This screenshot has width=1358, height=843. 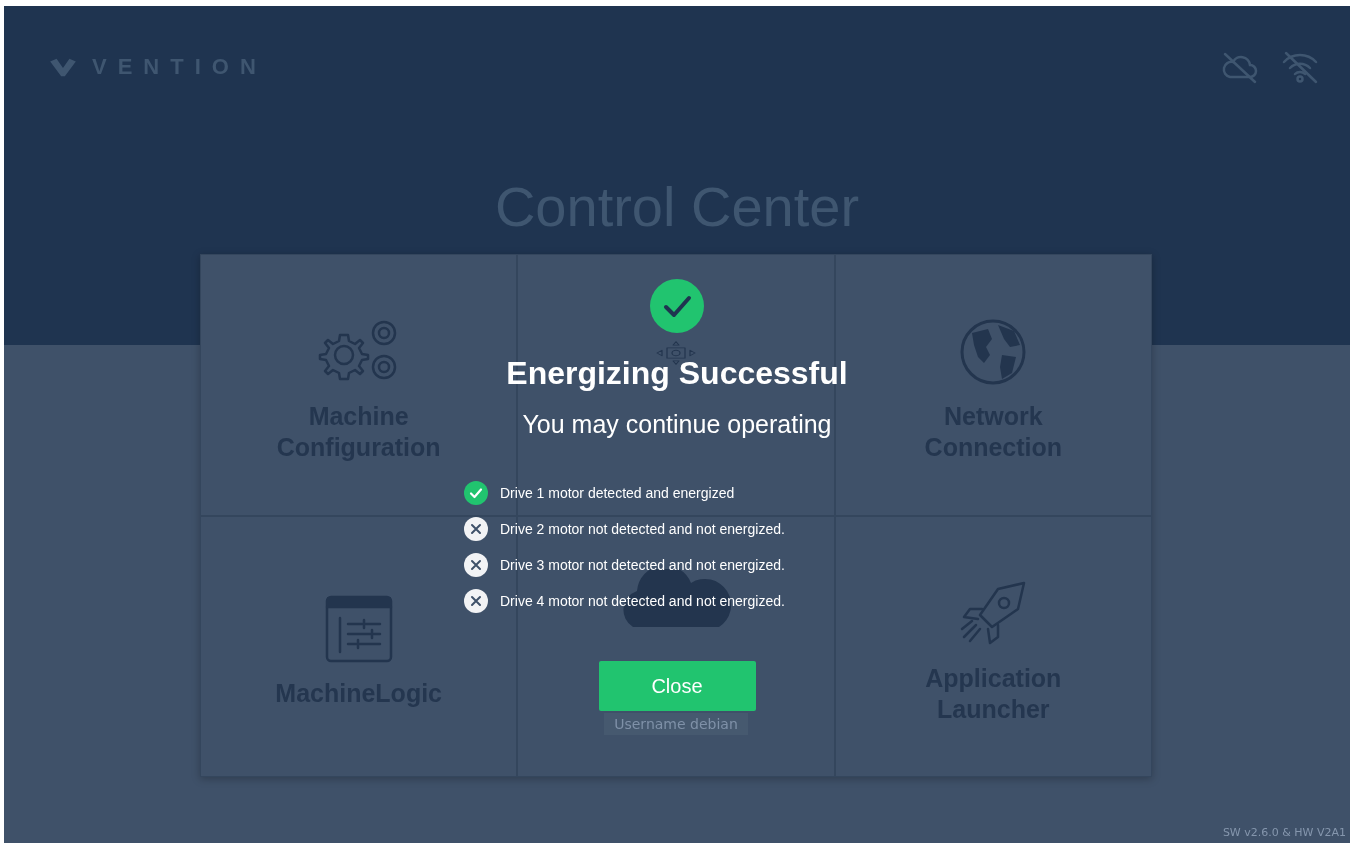 What do you see at coordinates (677, 686) in the screenshot?
I see `close-button: Close` at bounding box center [677, 686].